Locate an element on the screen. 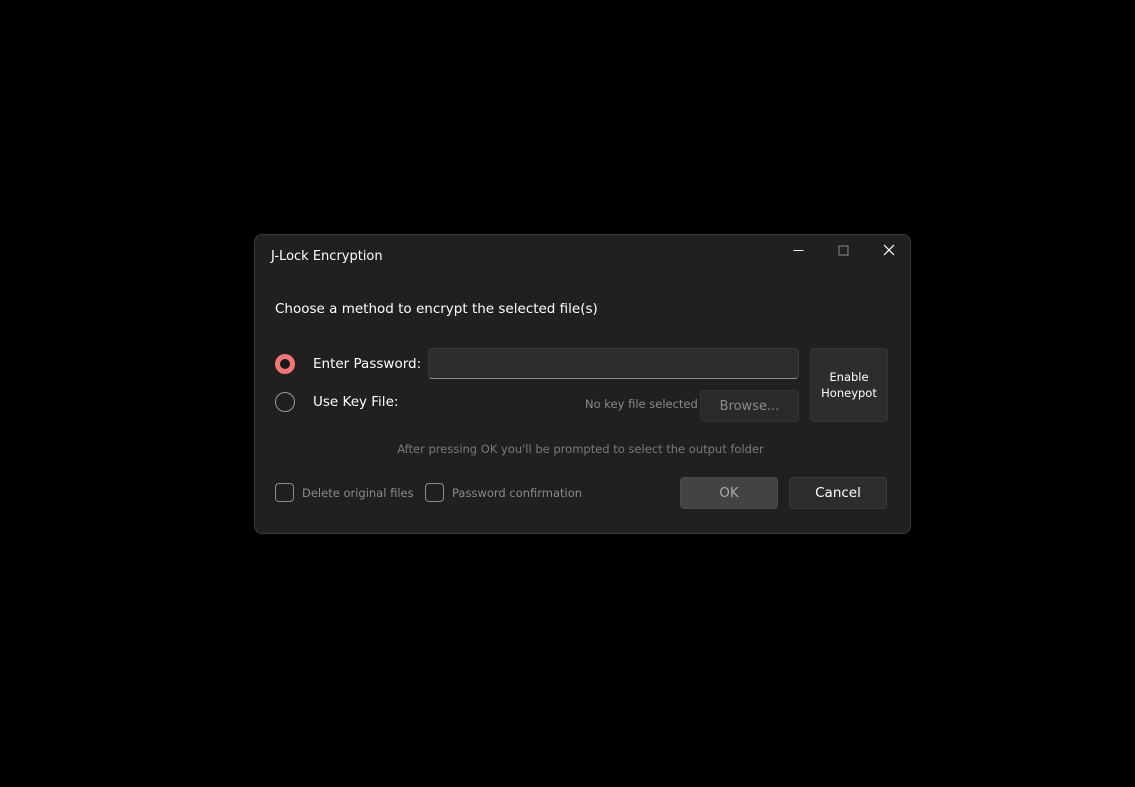 The image size is (1135, 787). close-icon is located at coordinates (888, 250).